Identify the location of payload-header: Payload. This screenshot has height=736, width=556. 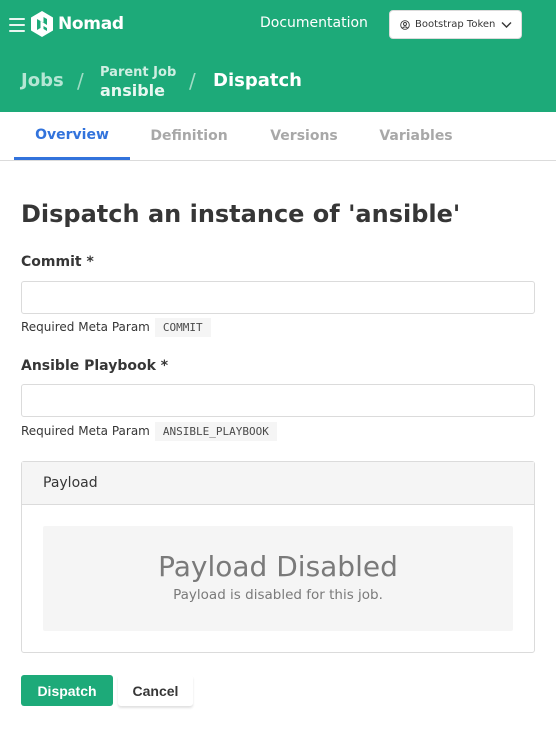
(278, 483).